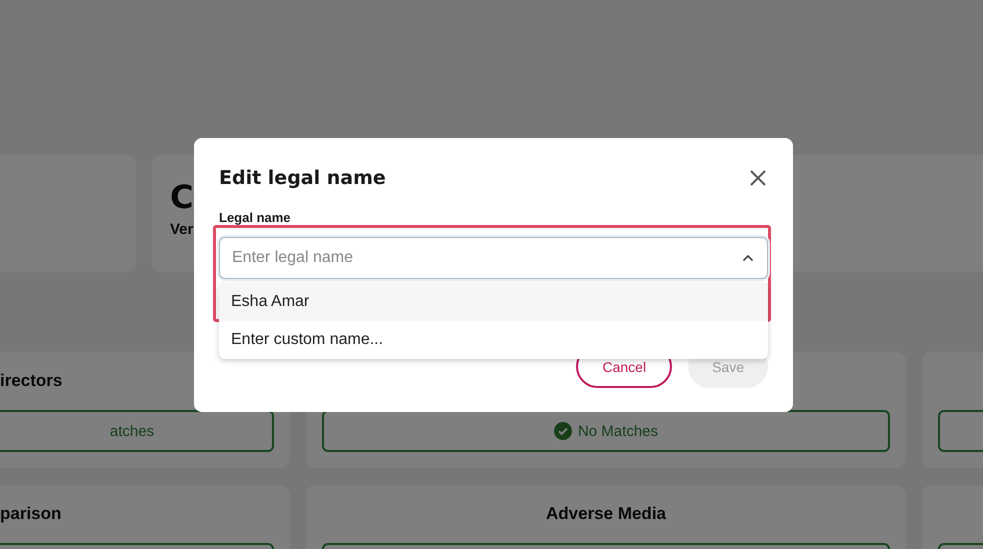 The image size is (983, 549). I want to click on field-label: Legal name, so click(255, 217).